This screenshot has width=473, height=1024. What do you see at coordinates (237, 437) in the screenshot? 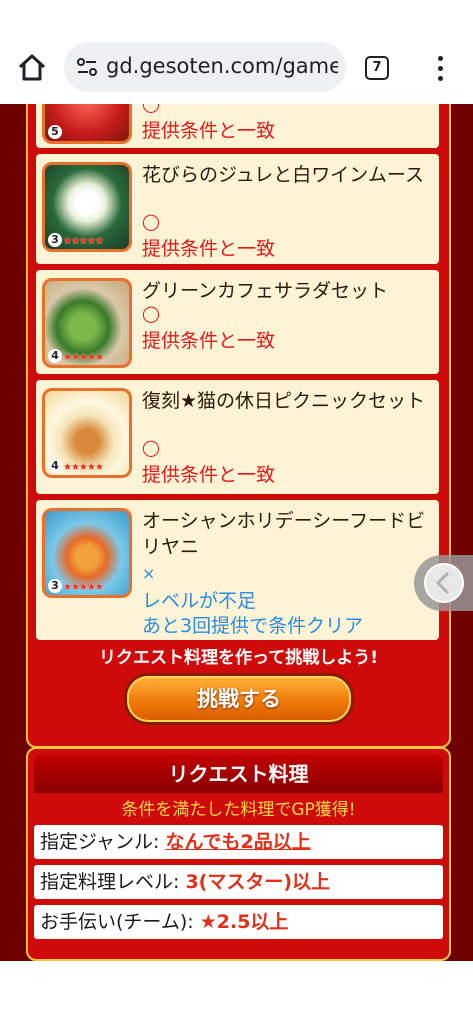
I see `dish-card: 4 ★★★★★ 復刻★猫の休日ピクニックセット ◯ 提供条件と一致` at bounding box center [237, 437].